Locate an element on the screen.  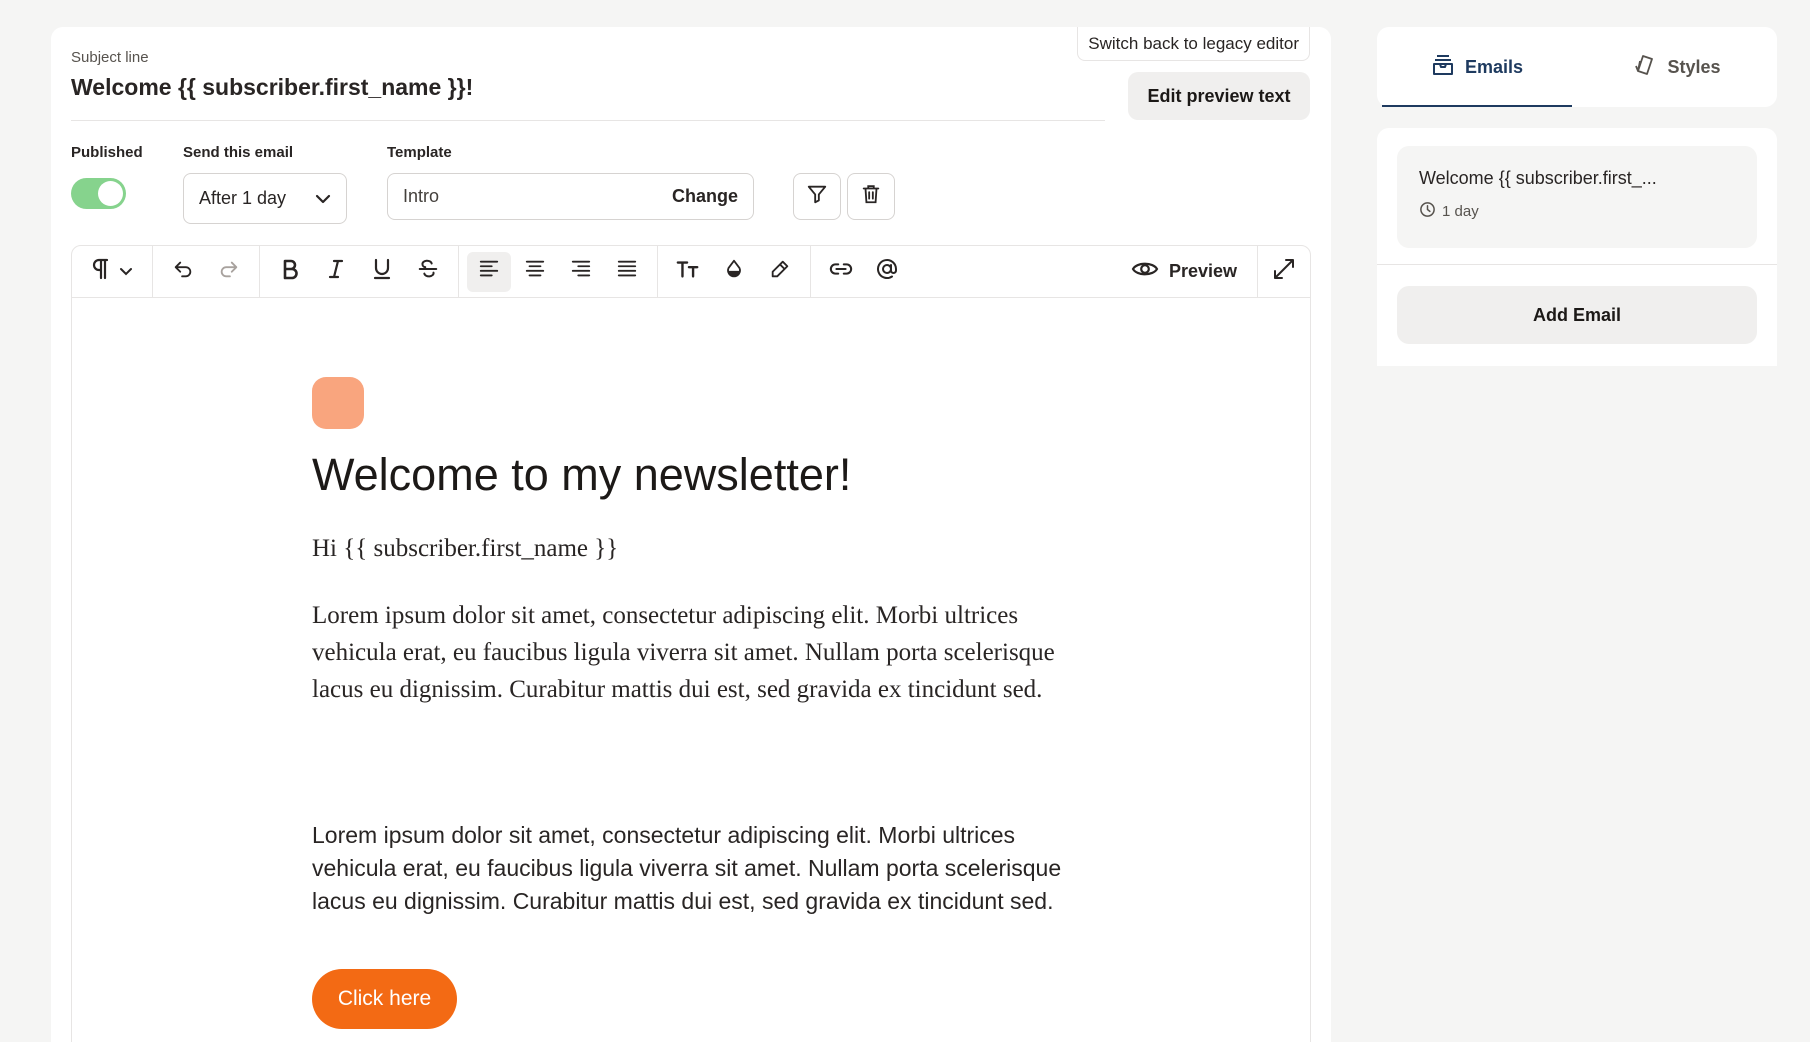
align-left-button is located at coordinates (489, 271).